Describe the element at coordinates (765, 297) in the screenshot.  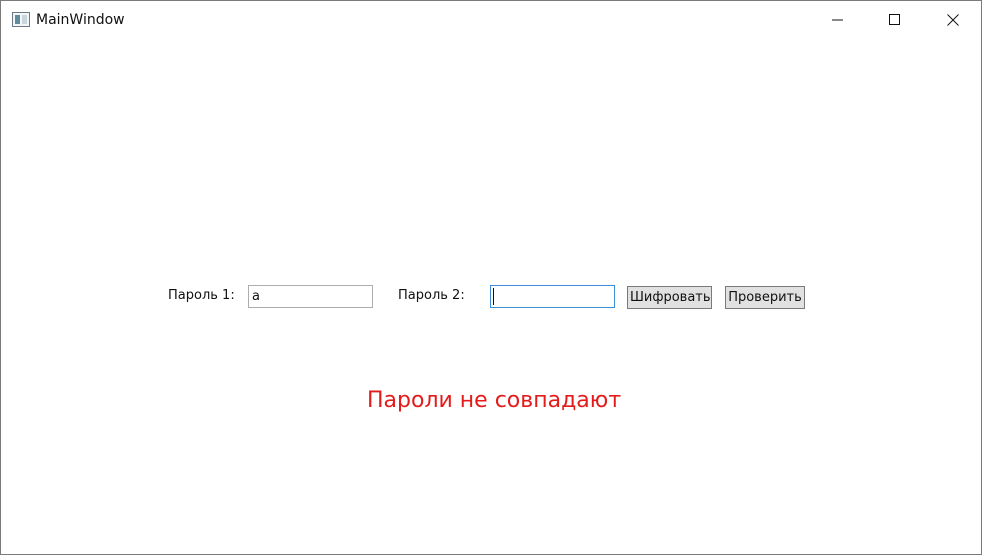
I see `check-button: Проверить` at that location.